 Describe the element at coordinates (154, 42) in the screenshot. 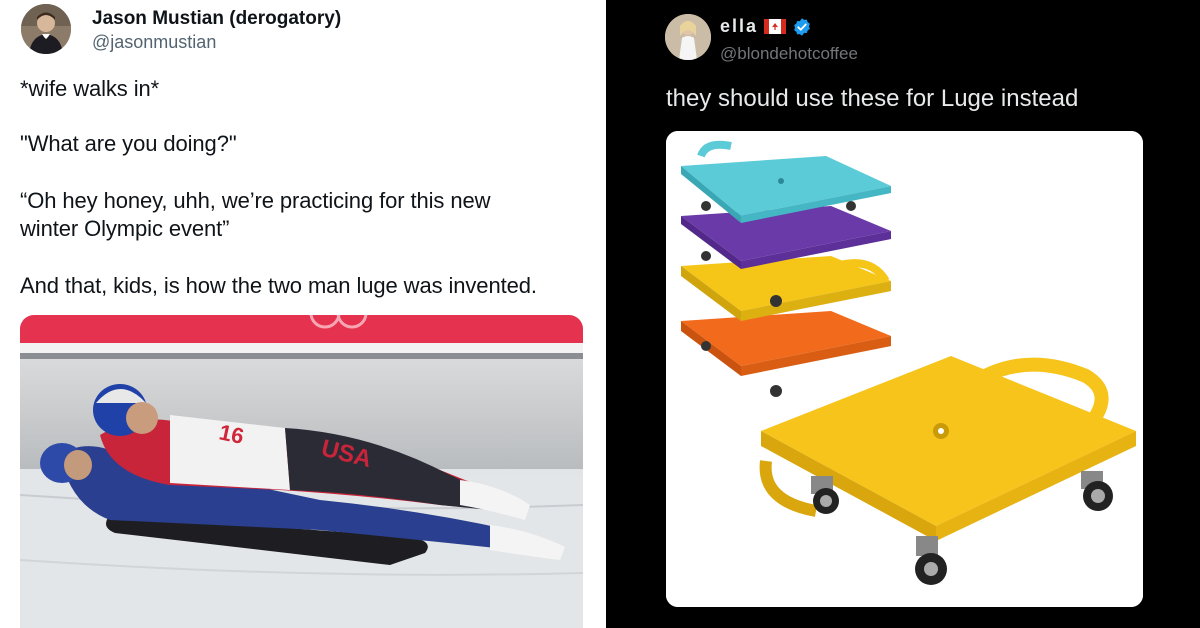

I see `author-handle: @jasonmustian` at that location.